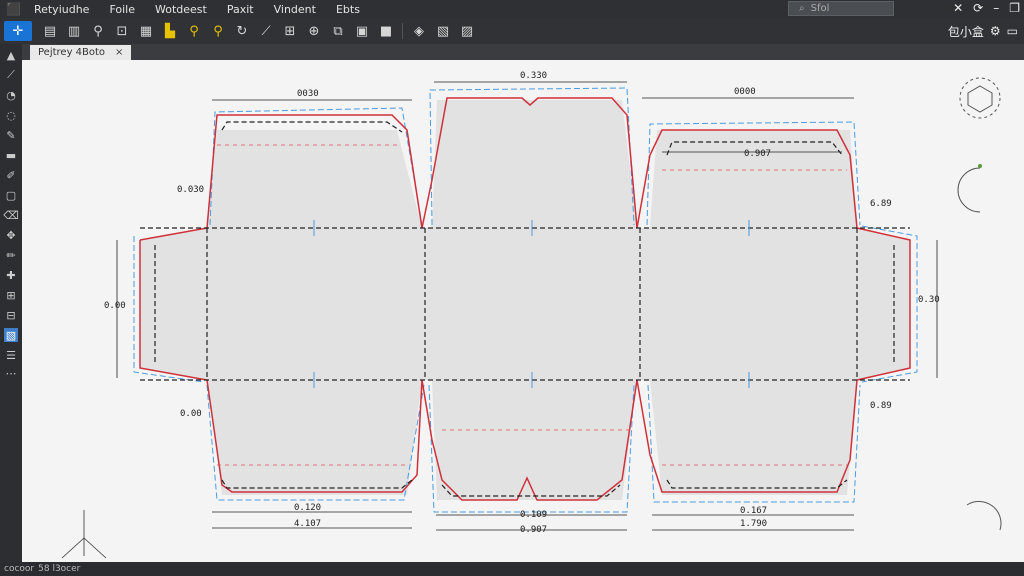  Describe the element at coordinates (362, 31) in the screenshot. I see `align-icon: ▣` at that location.